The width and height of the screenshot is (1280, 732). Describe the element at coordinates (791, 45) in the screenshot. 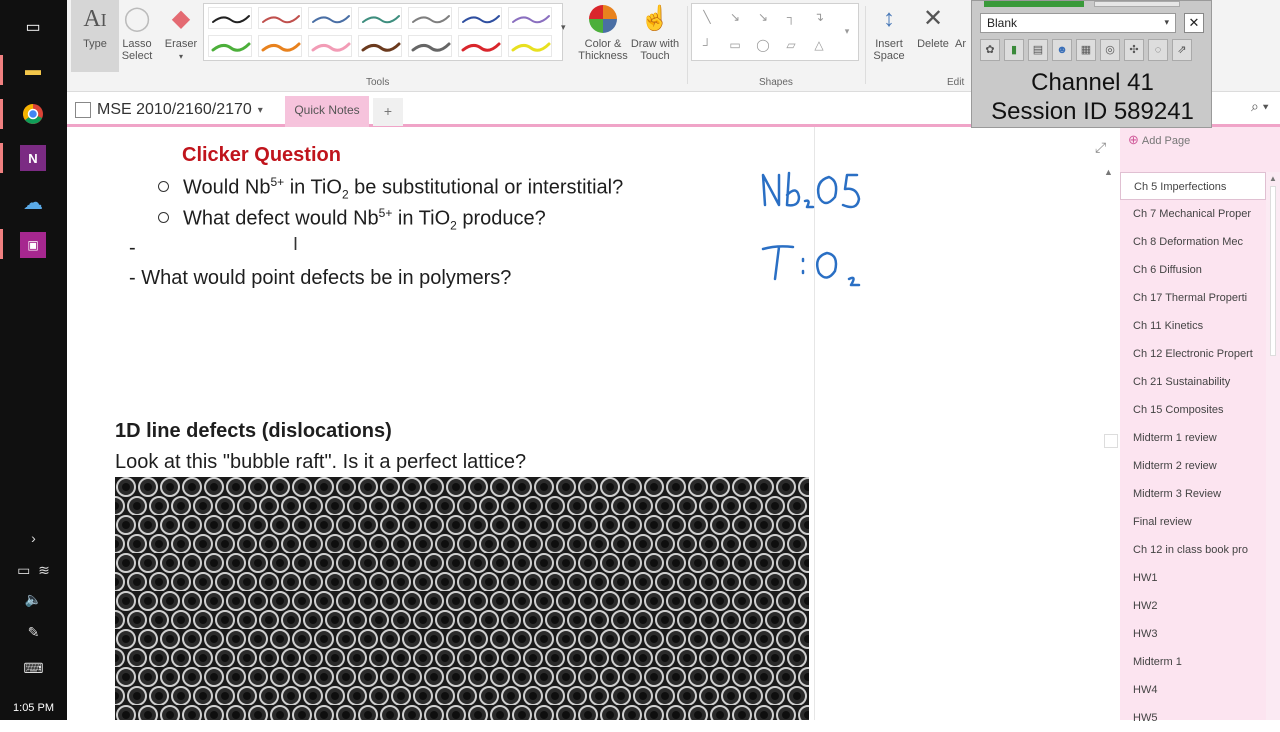

I see `parallelogram-shape-icon: ▱` at that location.